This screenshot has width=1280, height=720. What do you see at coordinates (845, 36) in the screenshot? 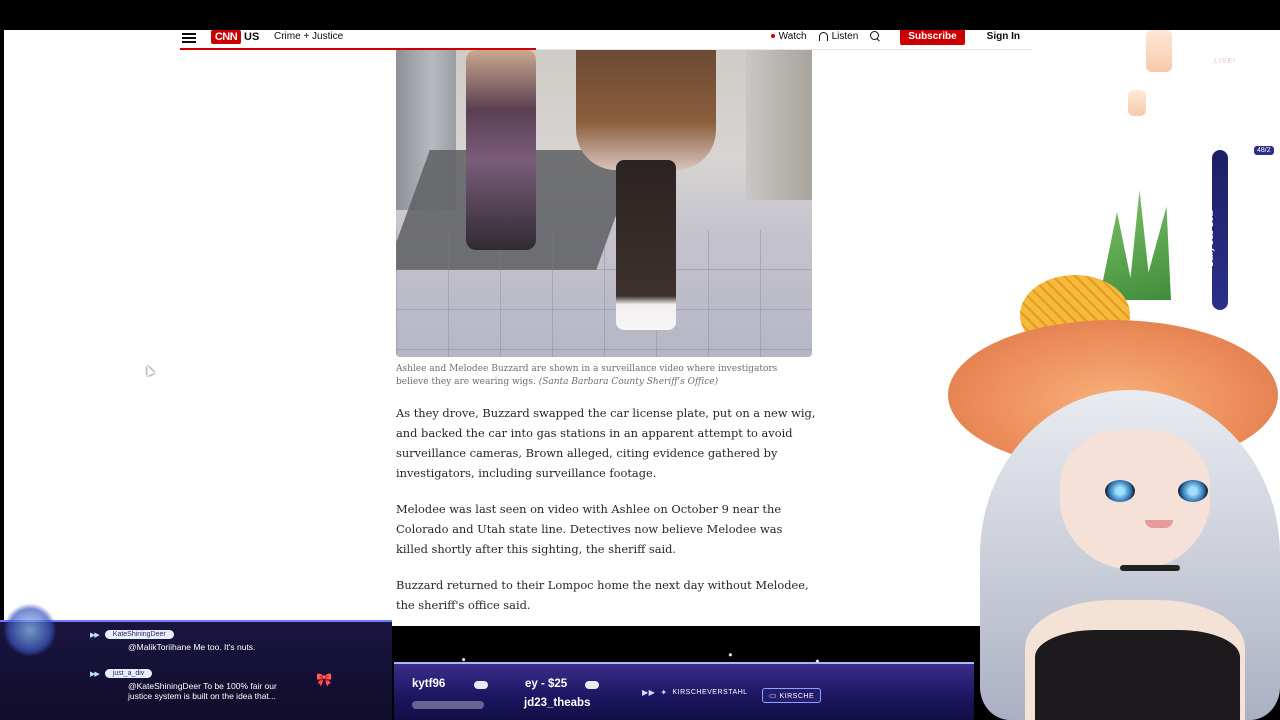
I see `listen-label: Listen` at bounding box center [845, 36].